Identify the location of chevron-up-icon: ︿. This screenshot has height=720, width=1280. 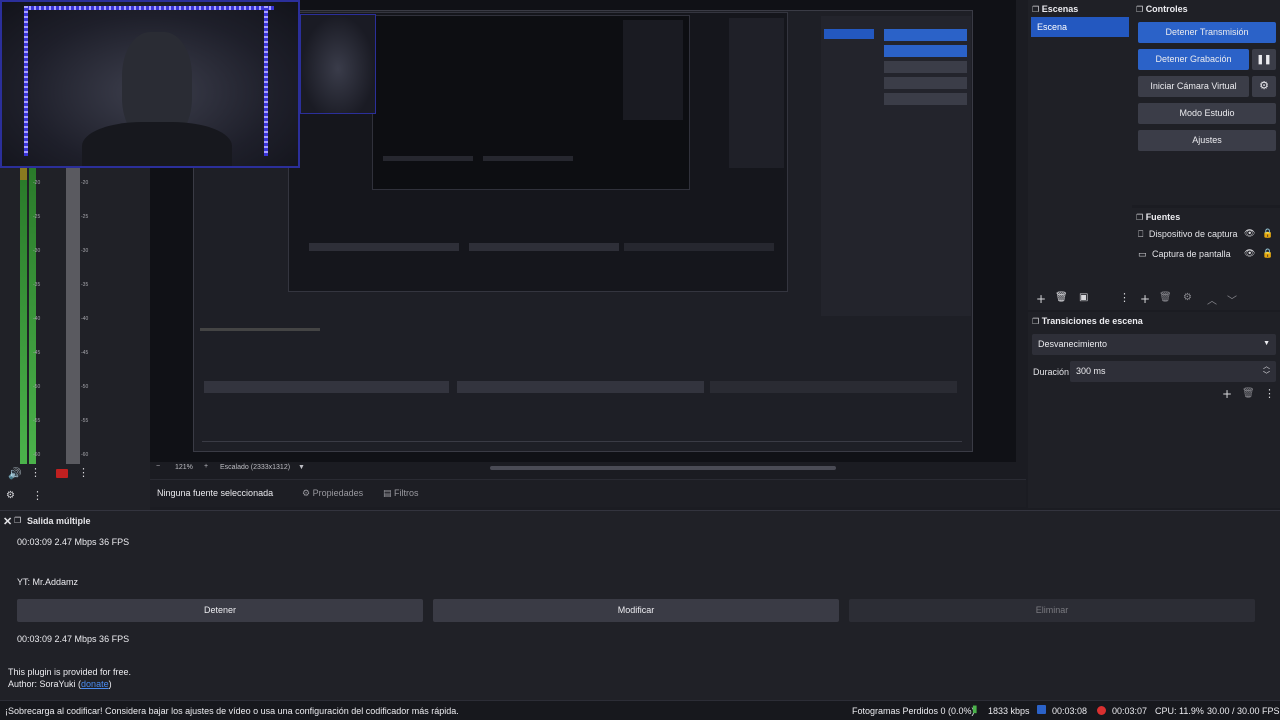
(1212, 299).